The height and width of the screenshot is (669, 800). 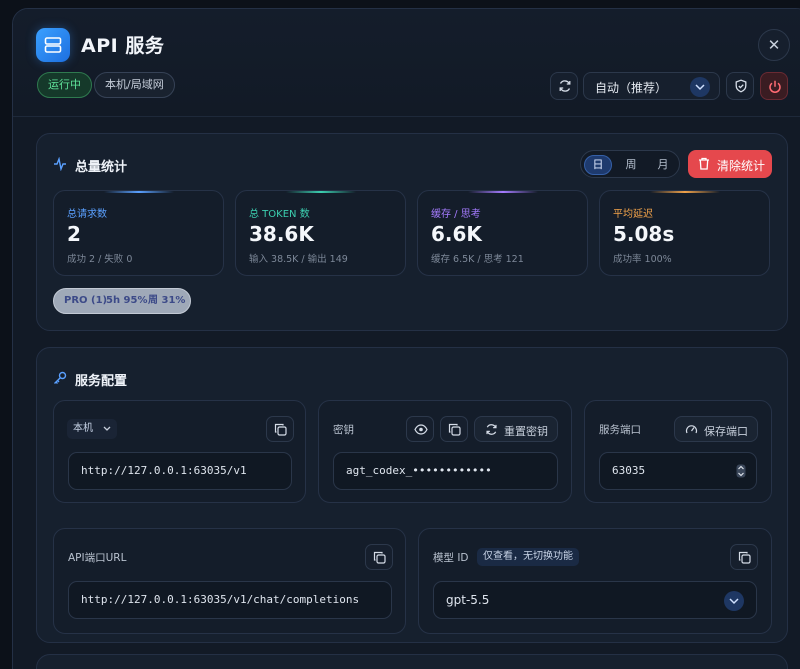 What do you see at coordinates (633, 214) in the screenshot?
I see `stat-label: 平均延迟` at bounding box center [633, 214].